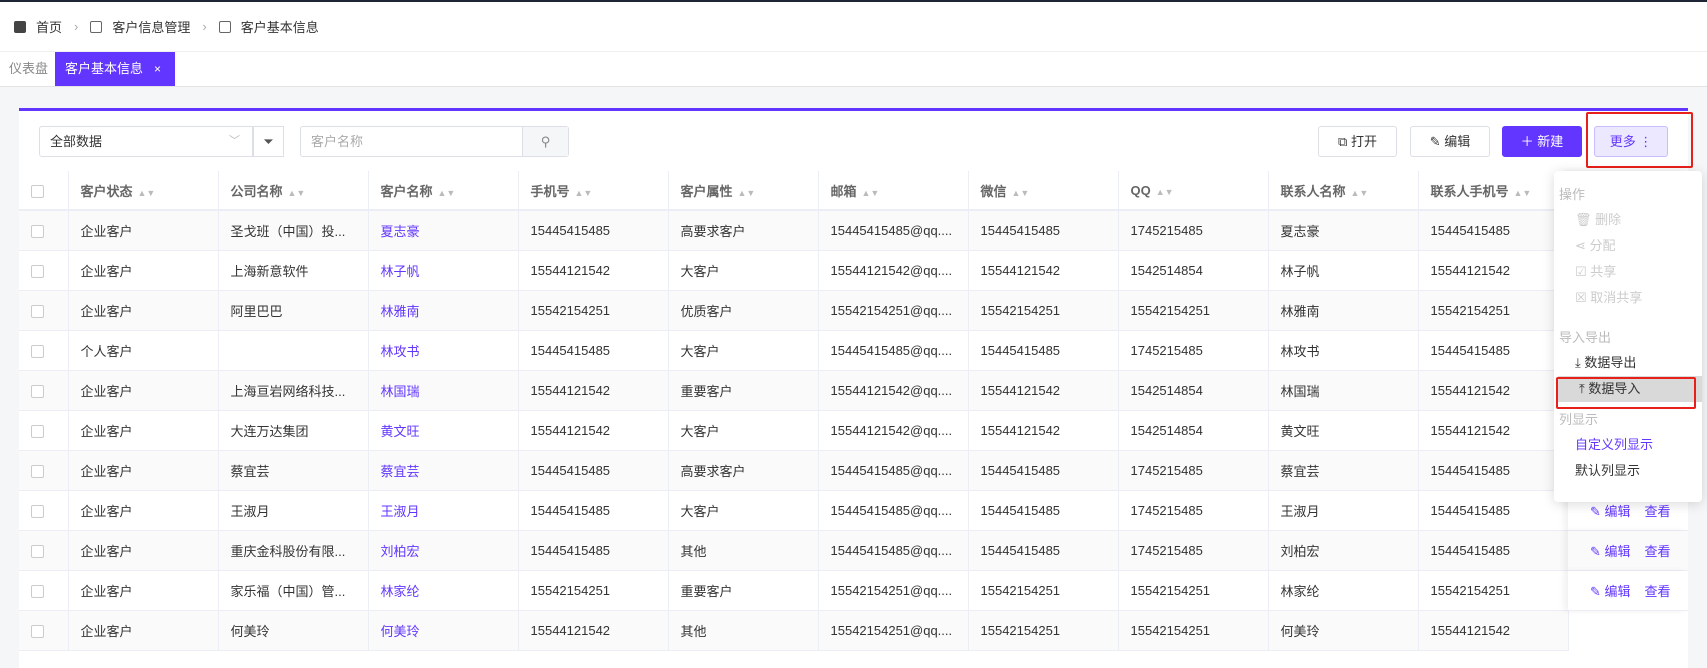 The image size is (1707, 668). What do you see at coordinates (443, 630) in the screenshot?
I see `table-cell: 何美玲` at bounding box center [443, 630].